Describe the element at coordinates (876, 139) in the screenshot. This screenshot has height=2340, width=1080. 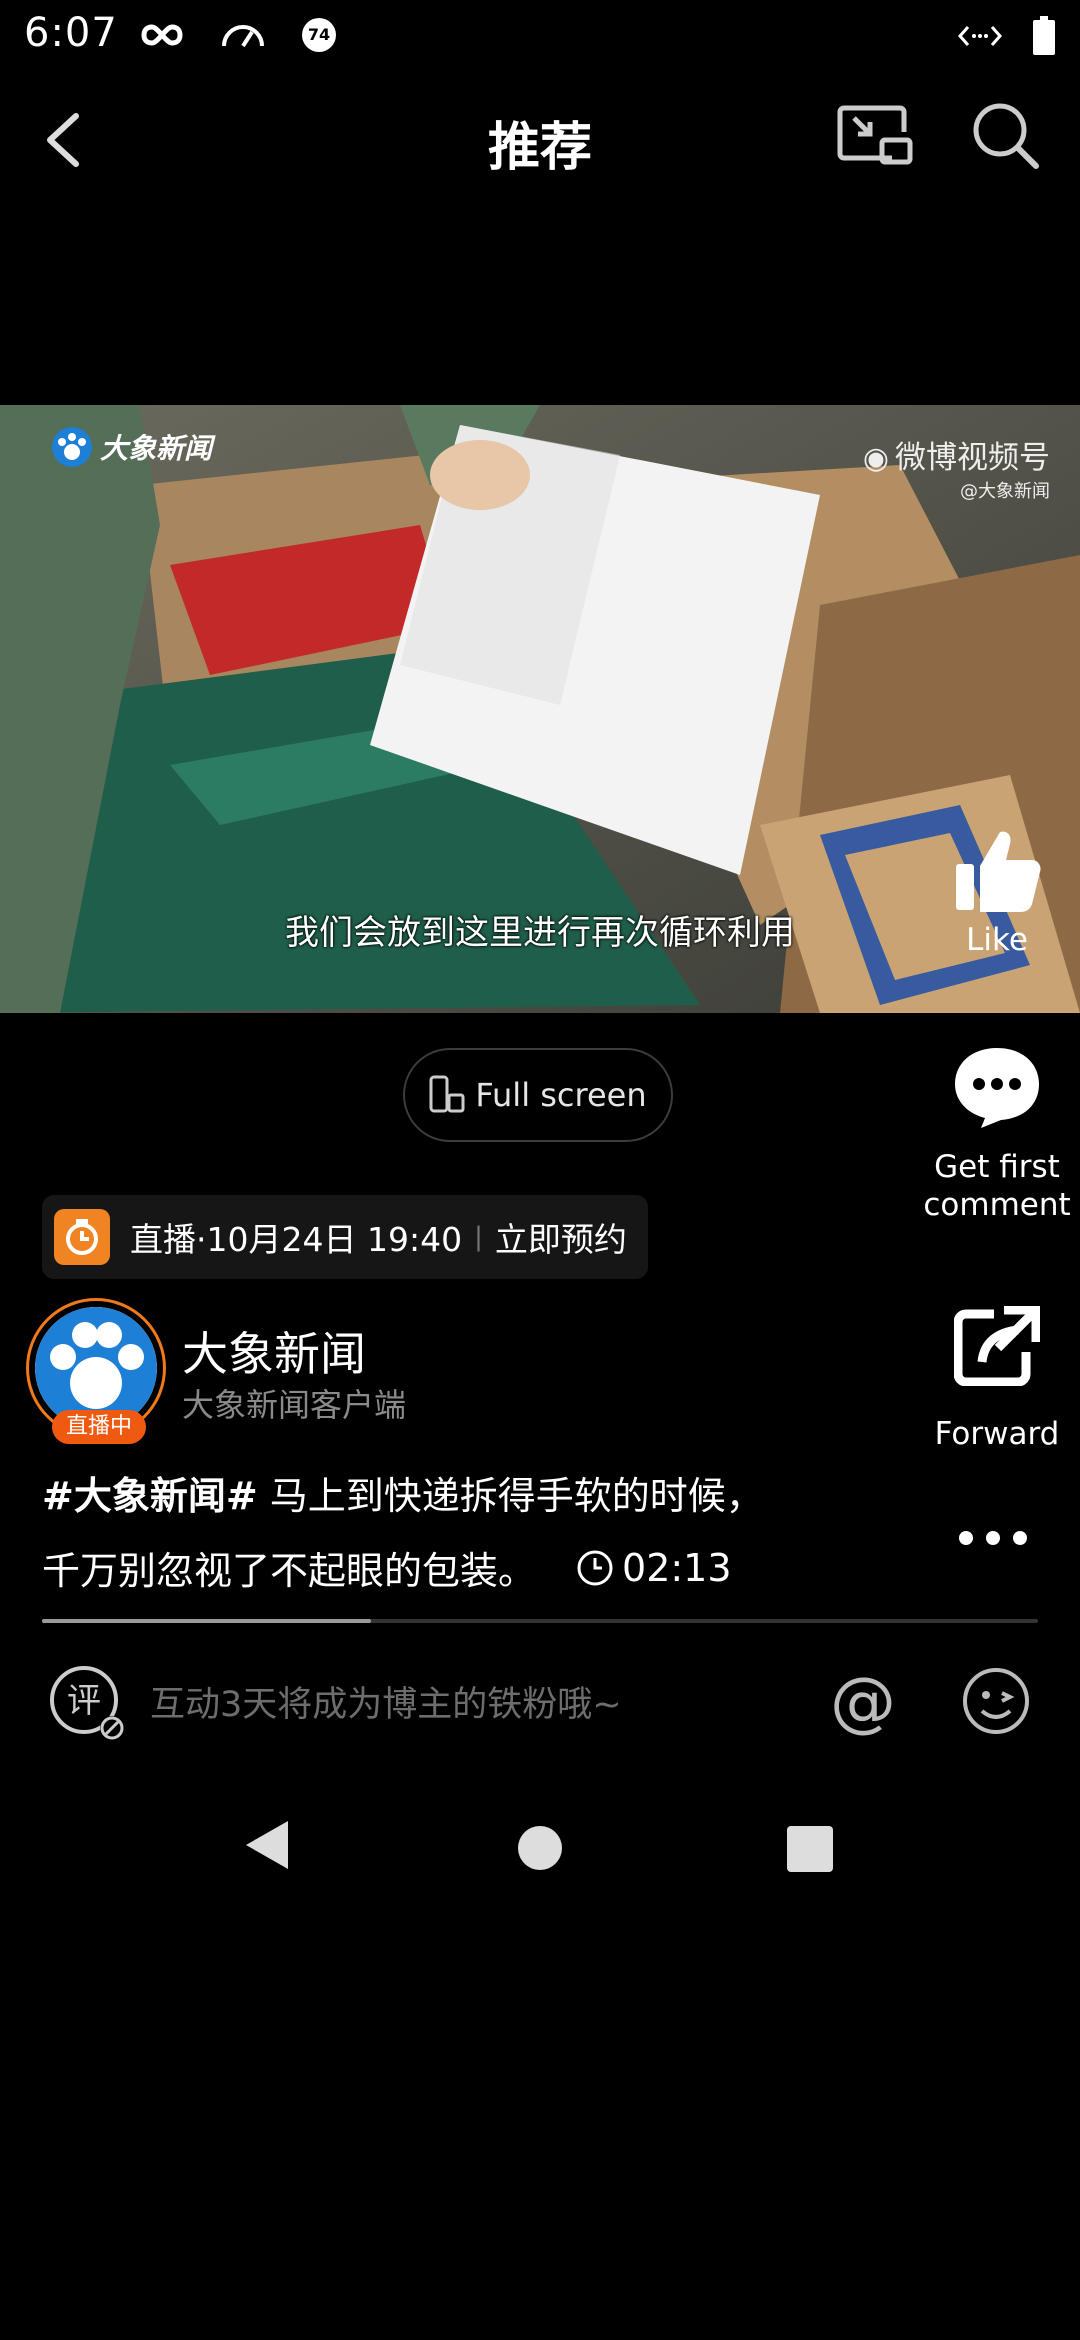
I see `screen-cast-icon` at that location.